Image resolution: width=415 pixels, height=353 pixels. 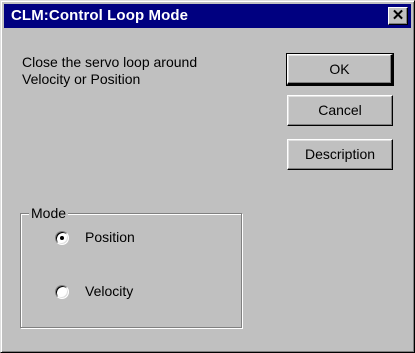 What do you see at coordinates (340, 69) in the screenshot?
I see `ok-button: OK` at bounding box center [340, 69].